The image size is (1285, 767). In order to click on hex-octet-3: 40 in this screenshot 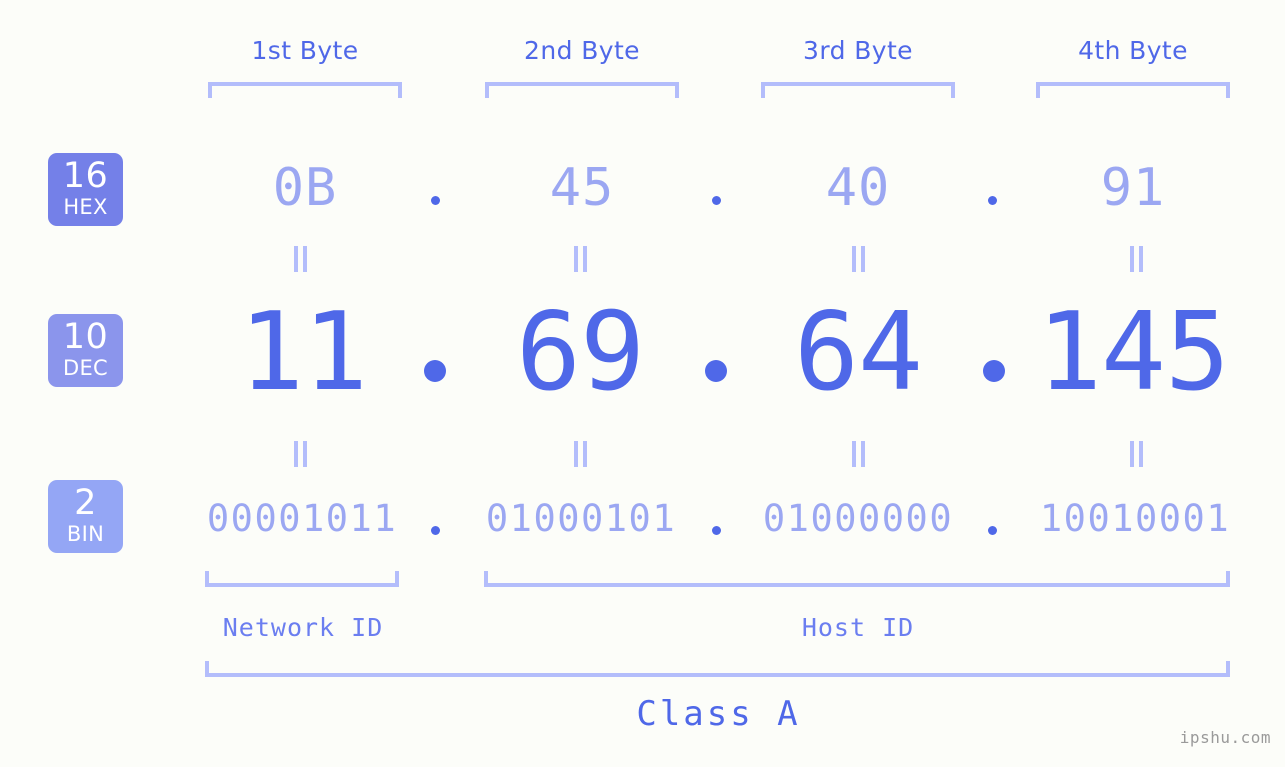, I will do `click(858, 188)`.